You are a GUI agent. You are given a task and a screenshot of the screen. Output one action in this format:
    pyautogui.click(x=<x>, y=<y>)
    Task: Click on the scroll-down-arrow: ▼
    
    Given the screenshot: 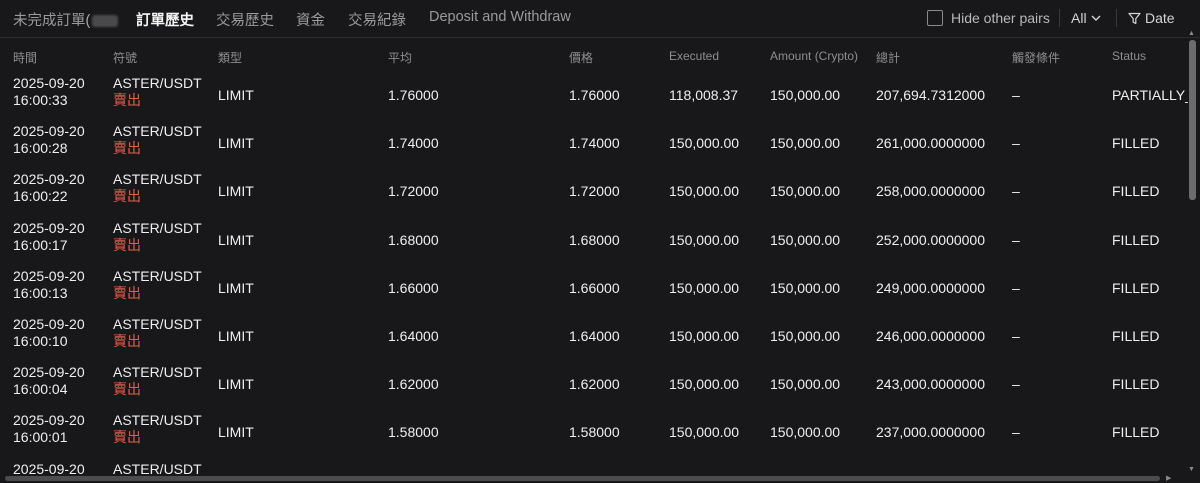 What is the action you would take?
    pyautogui.click(x=1191, y=469)
    